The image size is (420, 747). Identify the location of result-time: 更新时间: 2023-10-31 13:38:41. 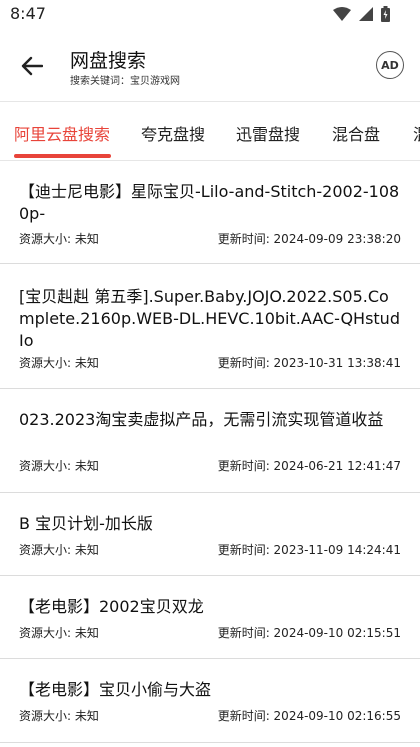
(309, 363).